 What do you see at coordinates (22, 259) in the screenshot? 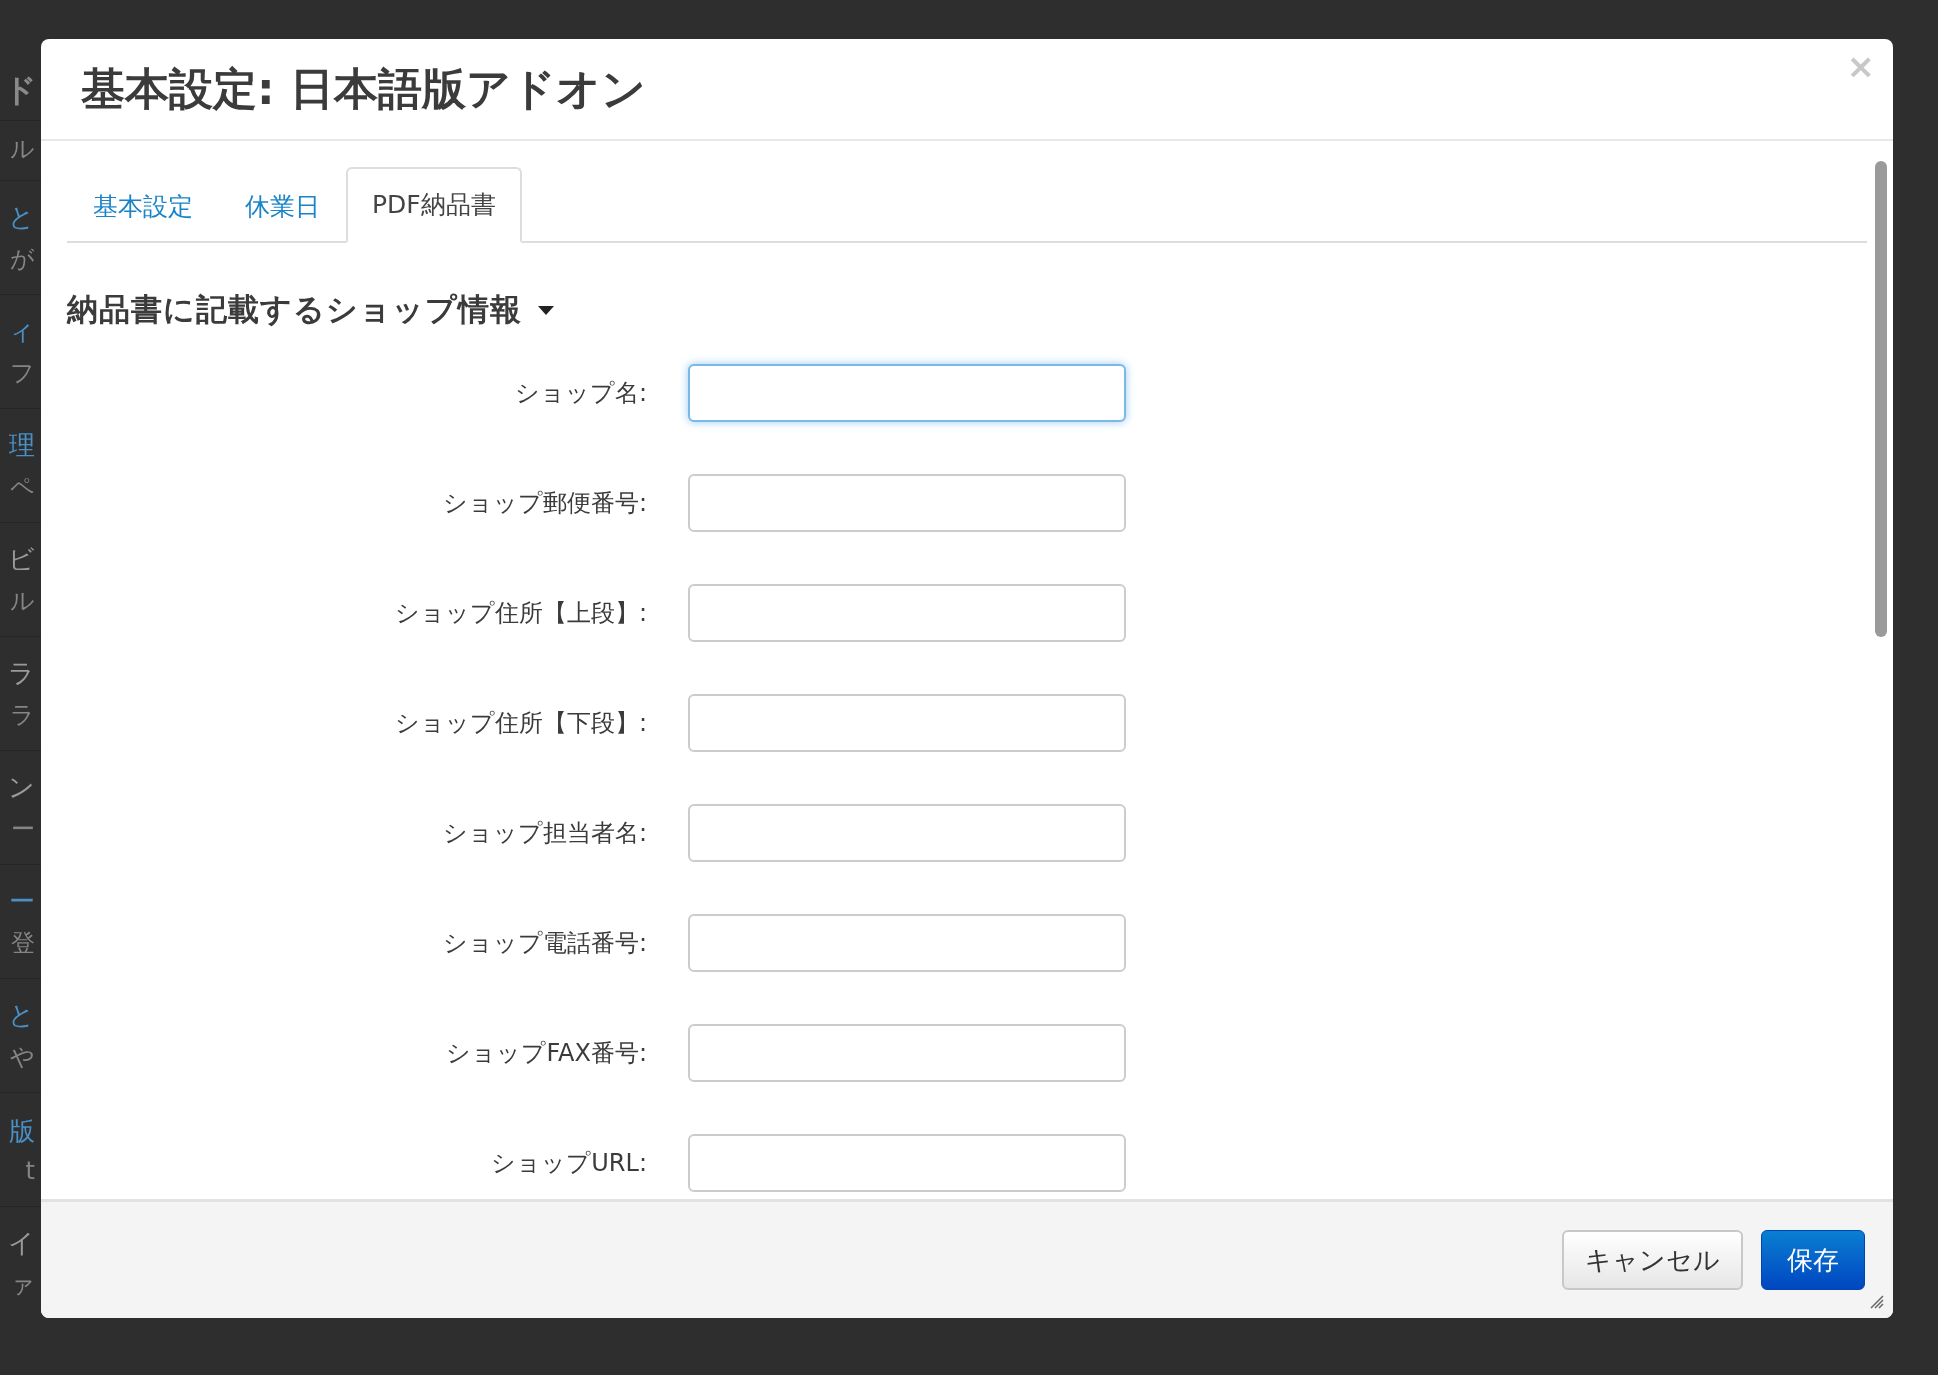
I see `addon-description: が` at bounding box center [22, 259].